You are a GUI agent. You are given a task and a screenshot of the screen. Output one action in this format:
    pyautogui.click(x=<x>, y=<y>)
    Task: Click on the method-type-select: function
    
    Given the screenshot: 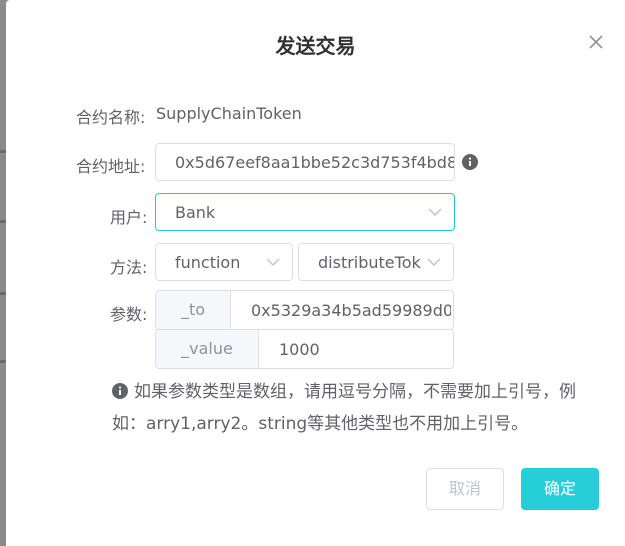 What is the action you would take?
    pyautogui.click(x=224, y=262)
    